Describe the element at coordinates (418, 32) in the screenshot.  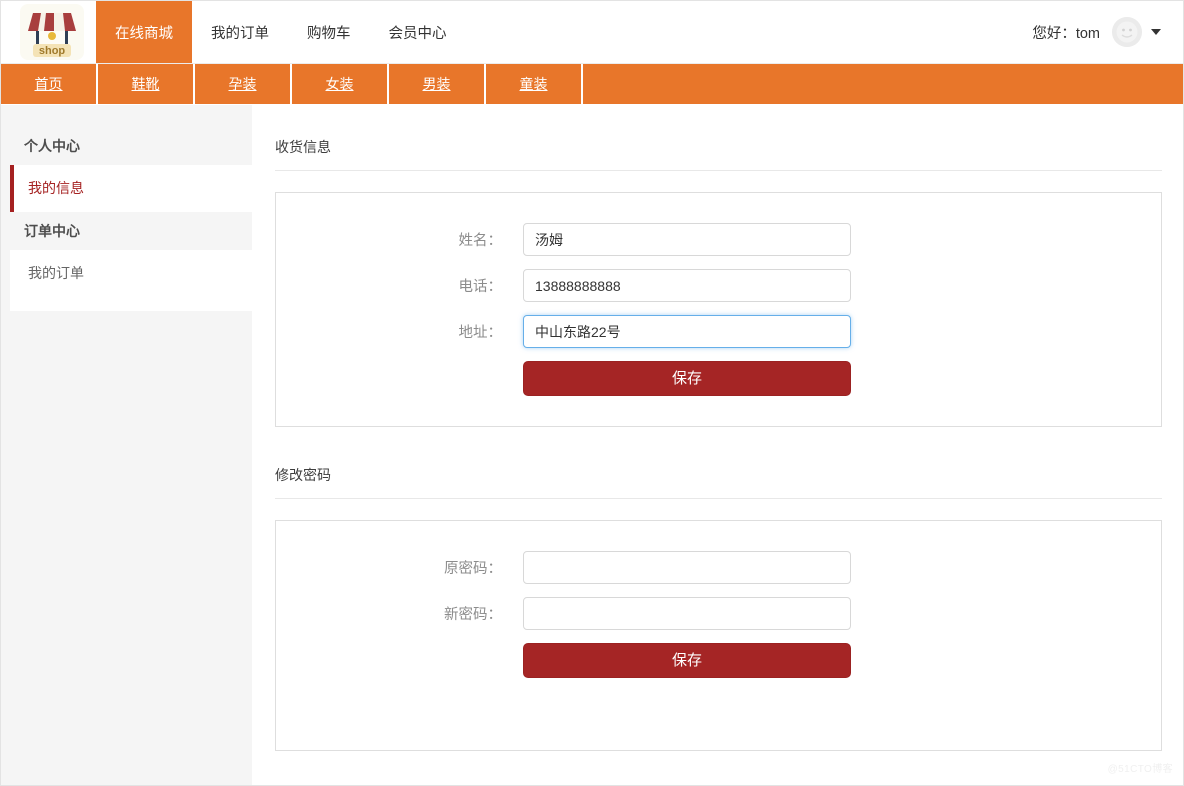
I see `nav-item-member-center: 会员中心` at that location.